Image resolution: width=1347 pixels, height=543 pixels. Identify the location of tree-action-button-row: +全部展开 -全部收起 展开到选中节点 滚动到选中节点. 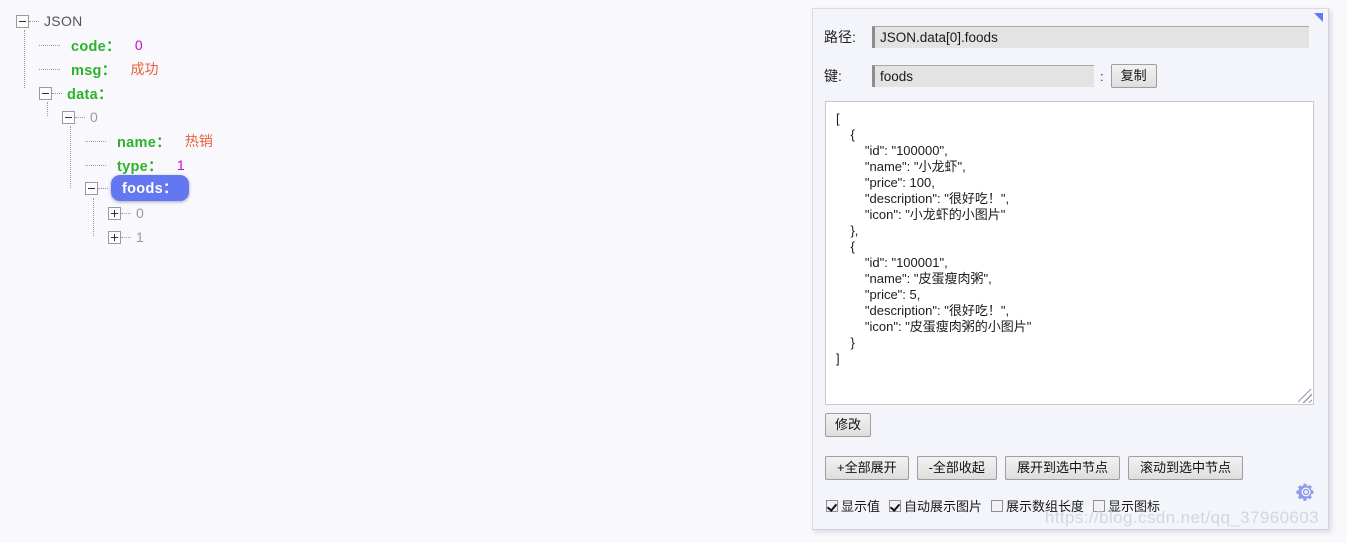
(1034, 468).